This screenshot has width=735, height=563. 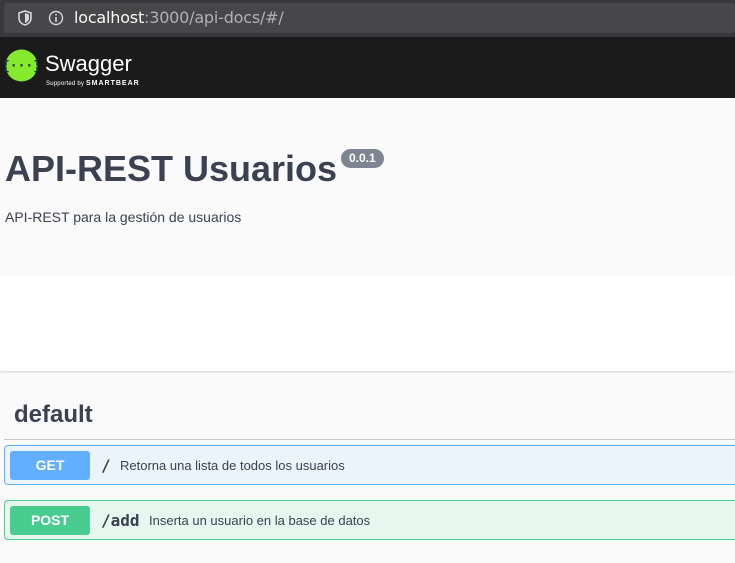 I want to click on shield-icon, so click(x=25, y=18).